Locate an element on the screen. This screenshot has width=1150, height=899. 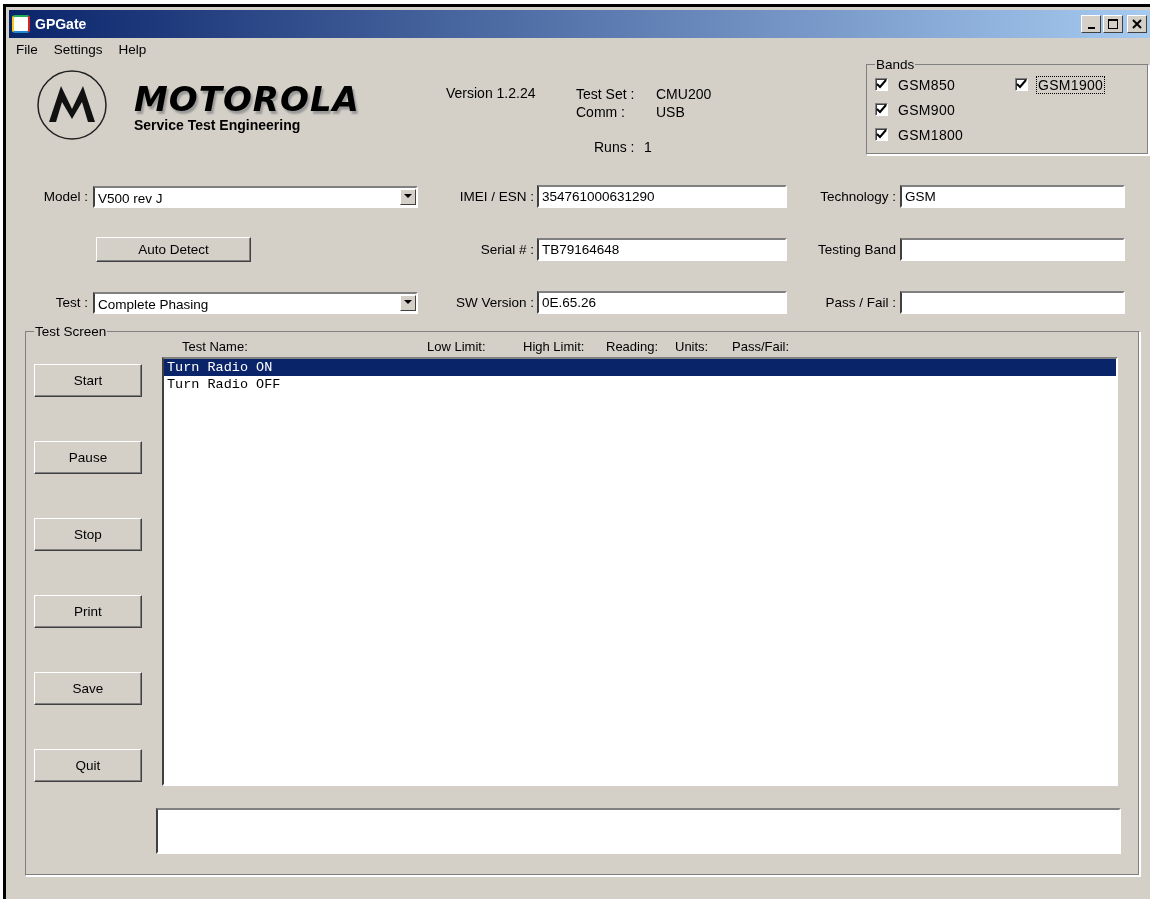
maximize-icon is located at coordinates (1113, 24).